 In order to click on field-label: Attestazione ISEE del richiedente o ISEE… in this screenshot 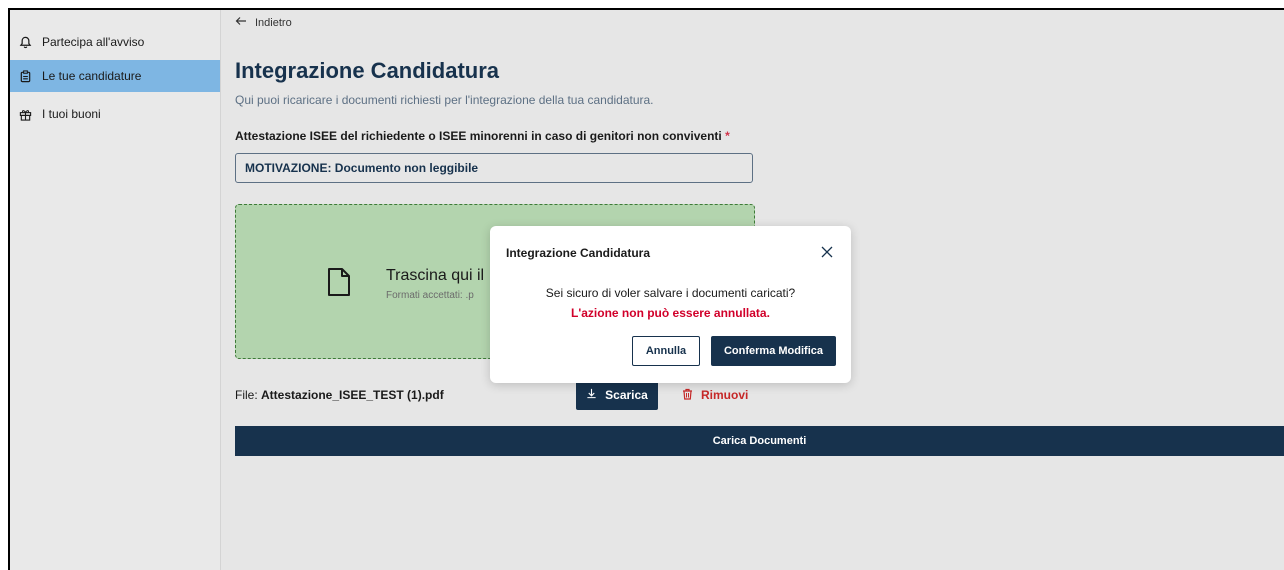, I will do `click(482, 136)`.